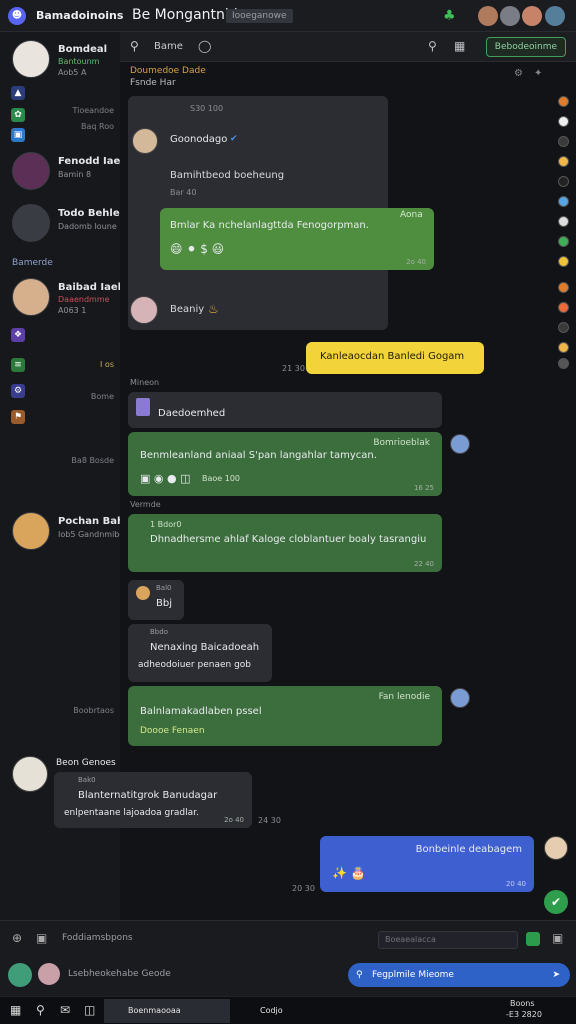 Image resolution: width=576 pixels, height=1024 pixels. Describe the element at coordinates (153, 83) in the screenshot. I see `subheader: Fsnde Har` at that location.